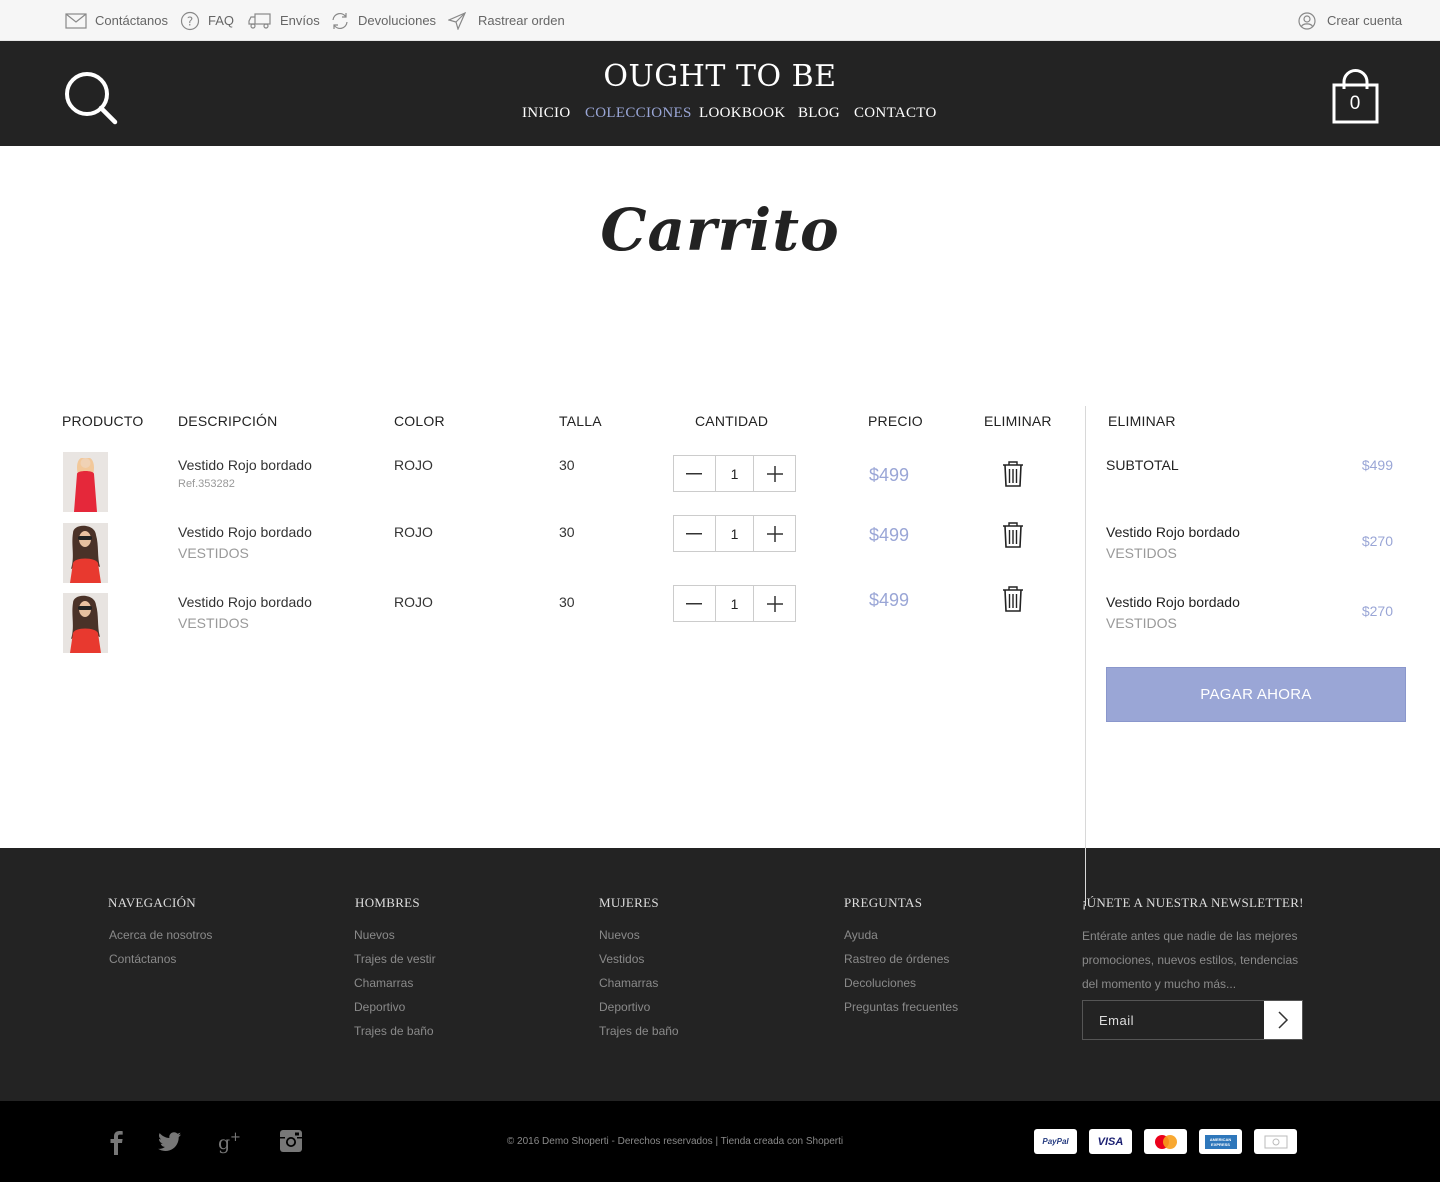  Describe the element at coordinates (889, 535) in the screenshot. I see `product-price: $499` at that location.